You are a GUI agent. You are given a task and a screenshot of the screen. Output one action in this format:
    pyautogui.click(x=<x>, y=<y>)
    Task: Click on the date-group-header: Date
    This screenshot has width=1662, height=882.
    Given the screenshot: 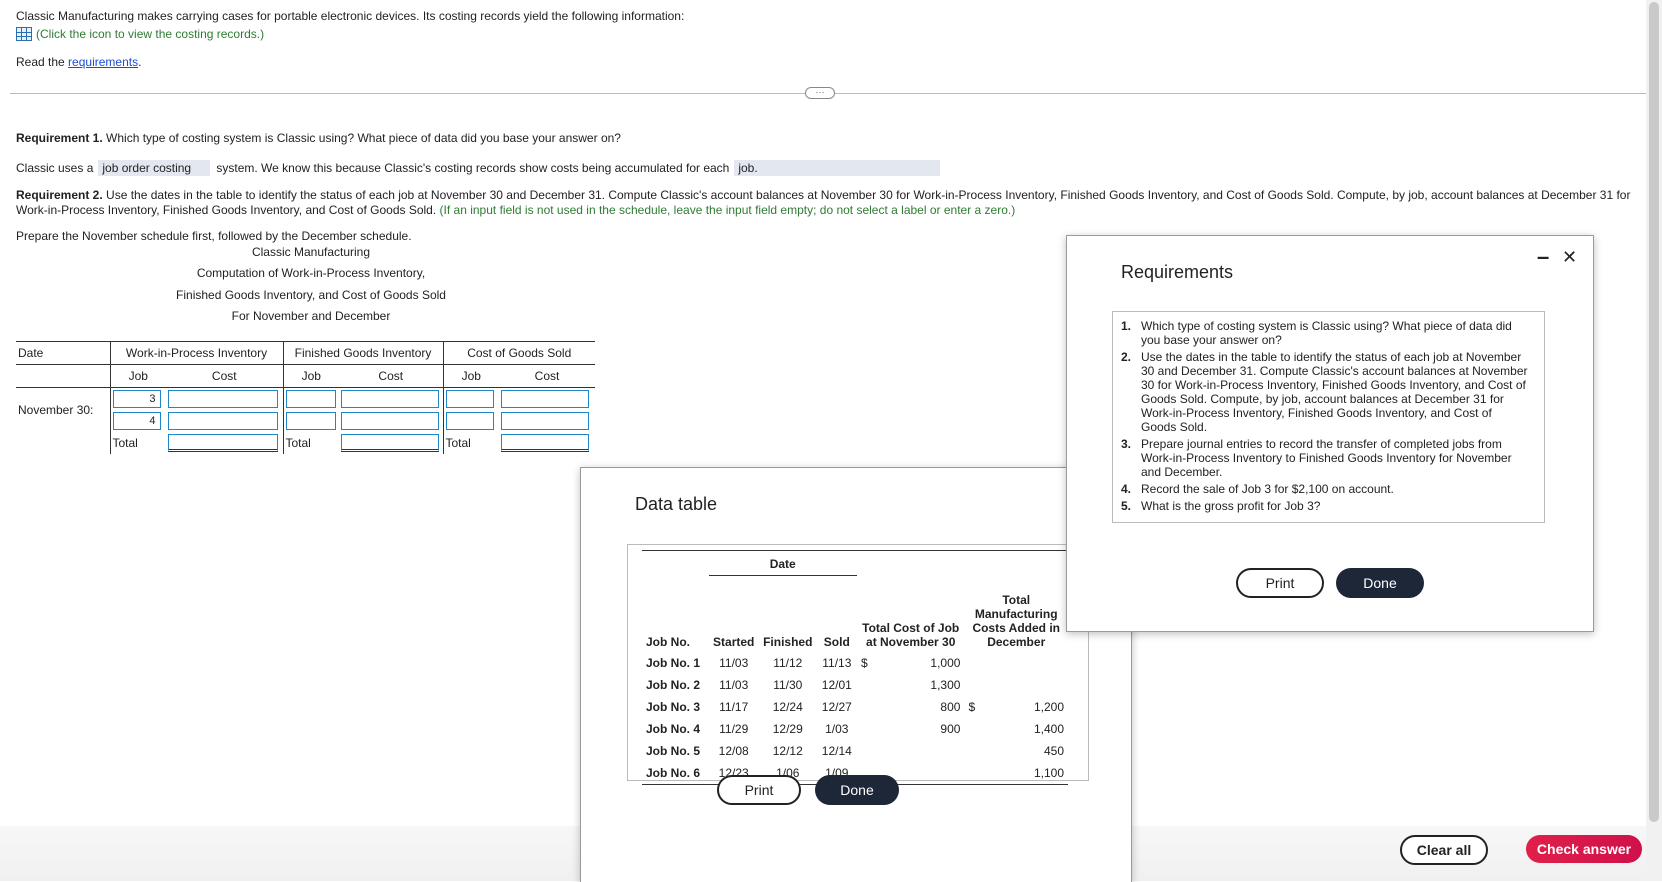 What is the action you would take?
    pyautogui.click(x=782, y=564)
    